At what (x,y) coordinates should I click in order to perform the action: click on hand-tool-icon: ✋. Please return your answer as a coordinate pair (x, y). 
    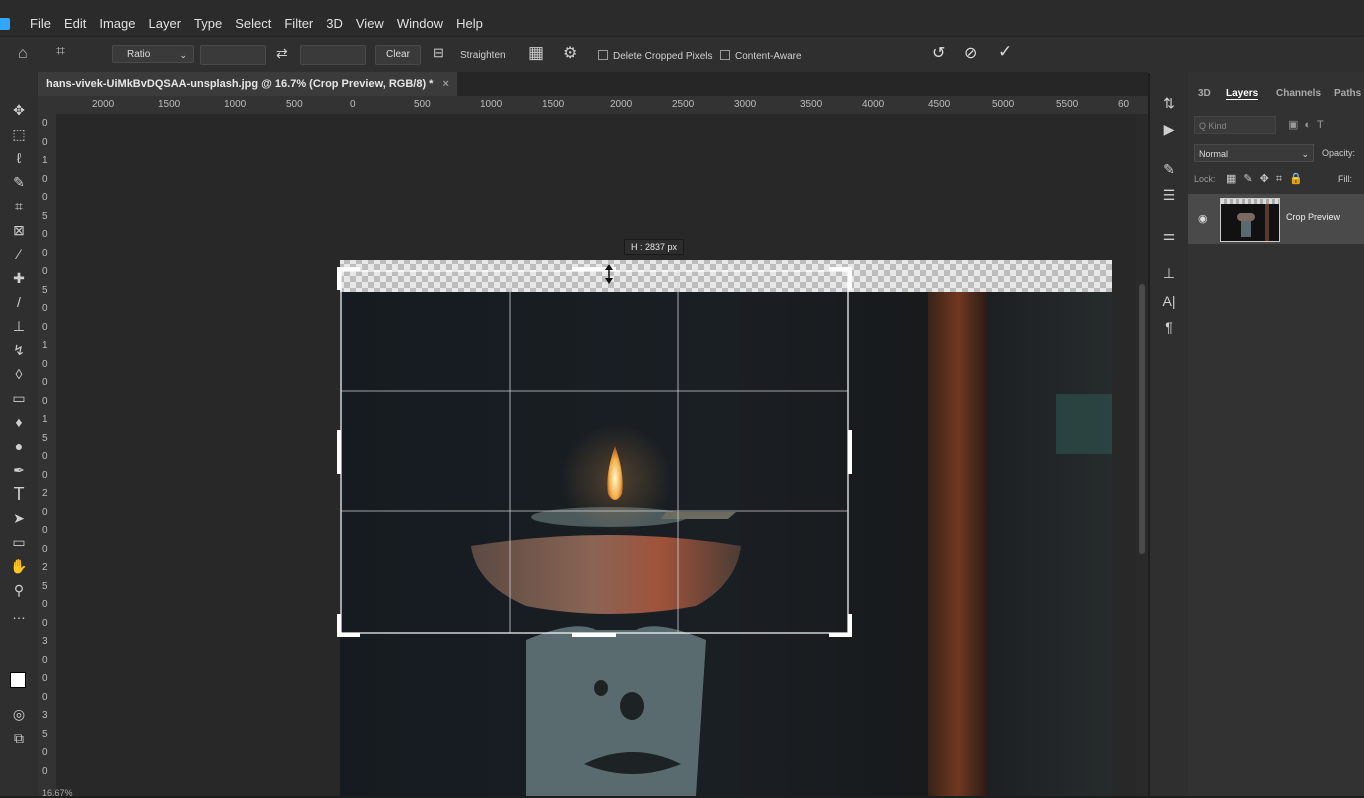
    Looking at the image, I should click on (19, 566).